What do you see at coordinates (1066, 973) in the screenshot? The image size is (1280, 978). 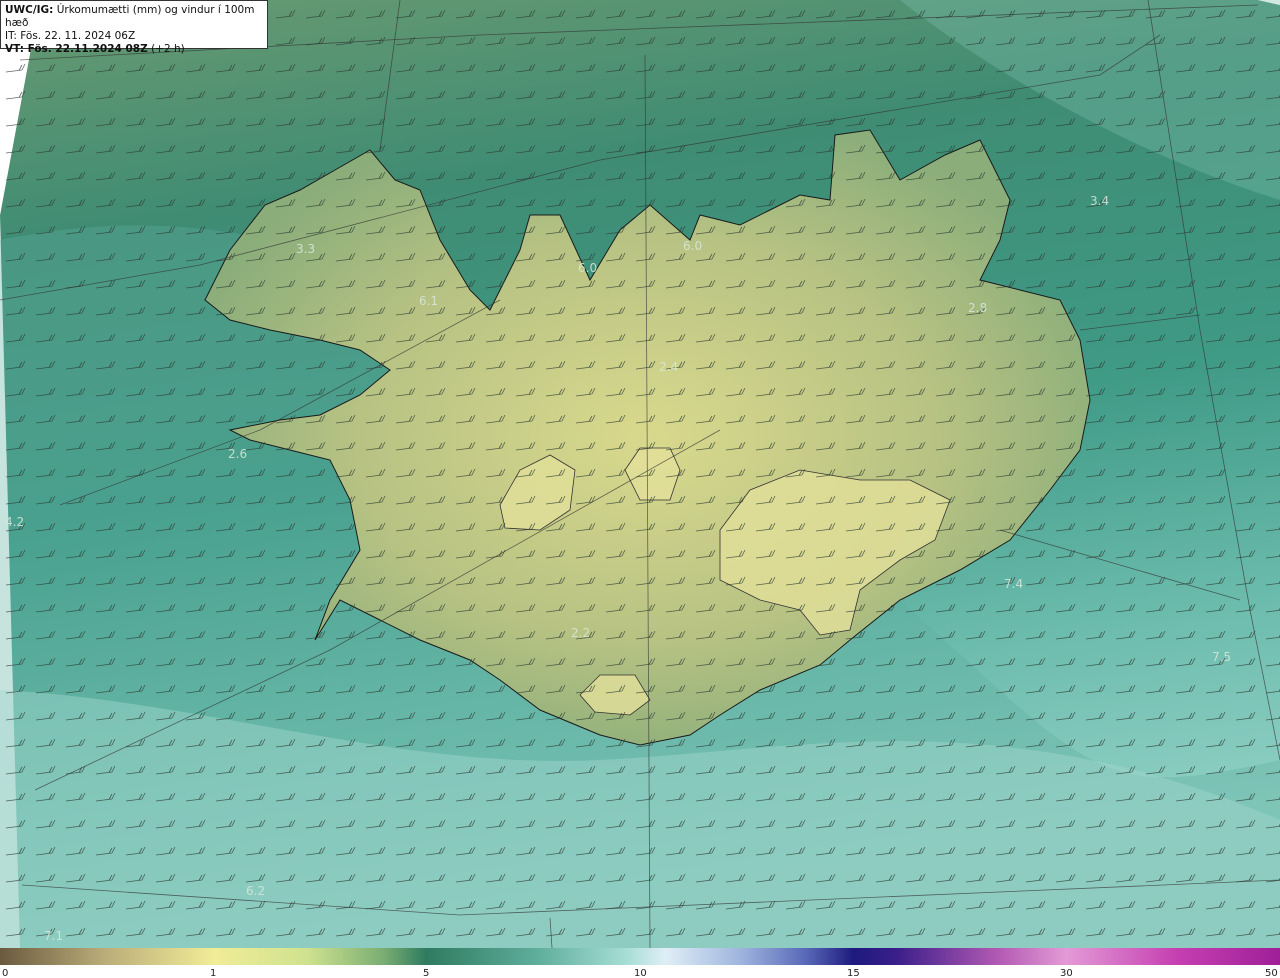 I see `colorbar-tick: 30` at bounding box center [1066, 973].